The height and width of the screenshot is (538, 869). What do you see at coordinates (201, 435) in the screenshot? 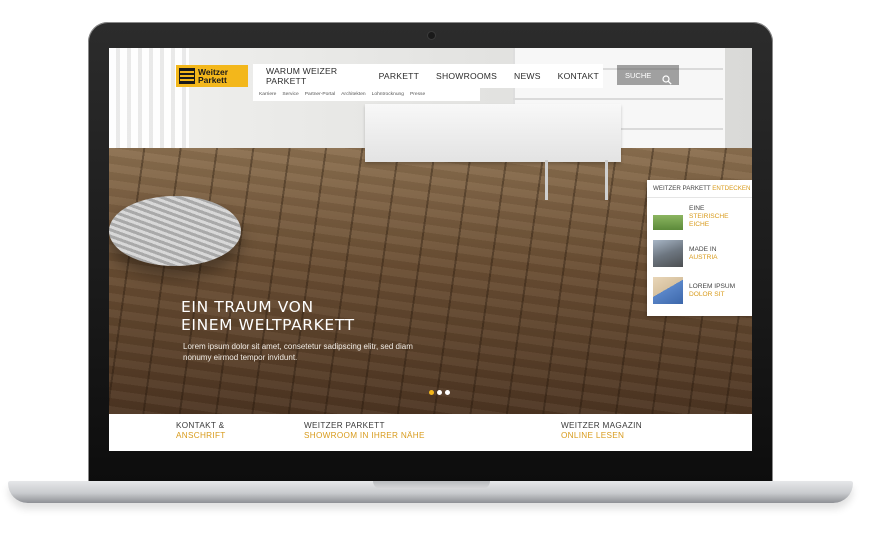
I see `footer-link-line2: ANSCHRIFT` at bounding box center [201, 435].